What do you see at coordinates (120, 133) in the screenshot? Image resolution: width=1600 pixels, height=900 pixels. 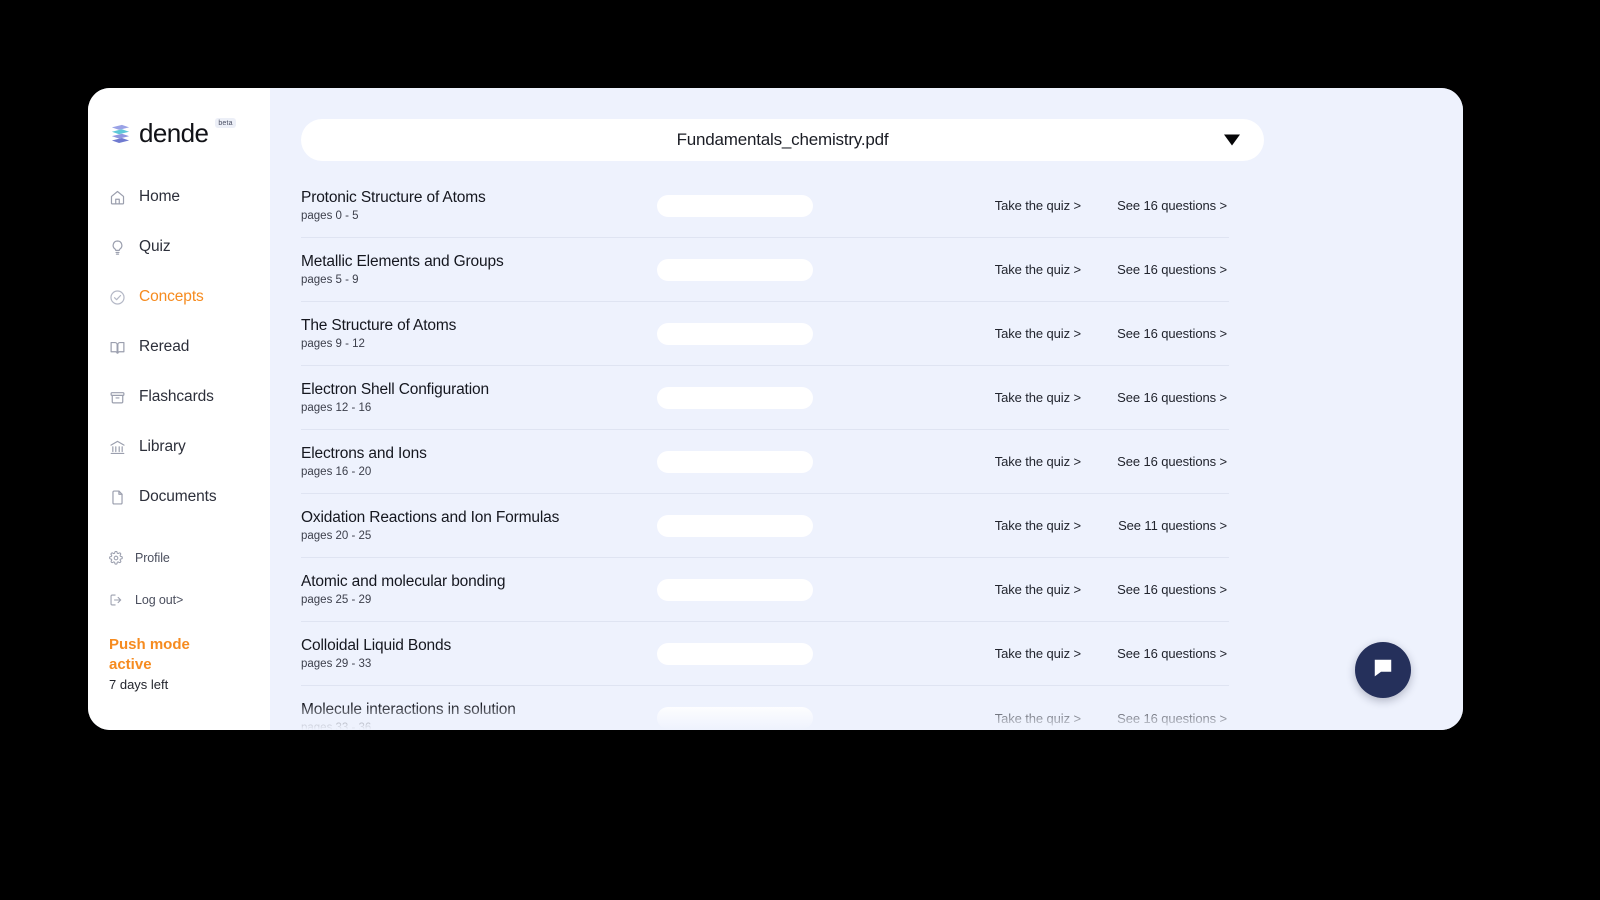 I see `stacked-layers-icon` at bounding box center [120, 133].